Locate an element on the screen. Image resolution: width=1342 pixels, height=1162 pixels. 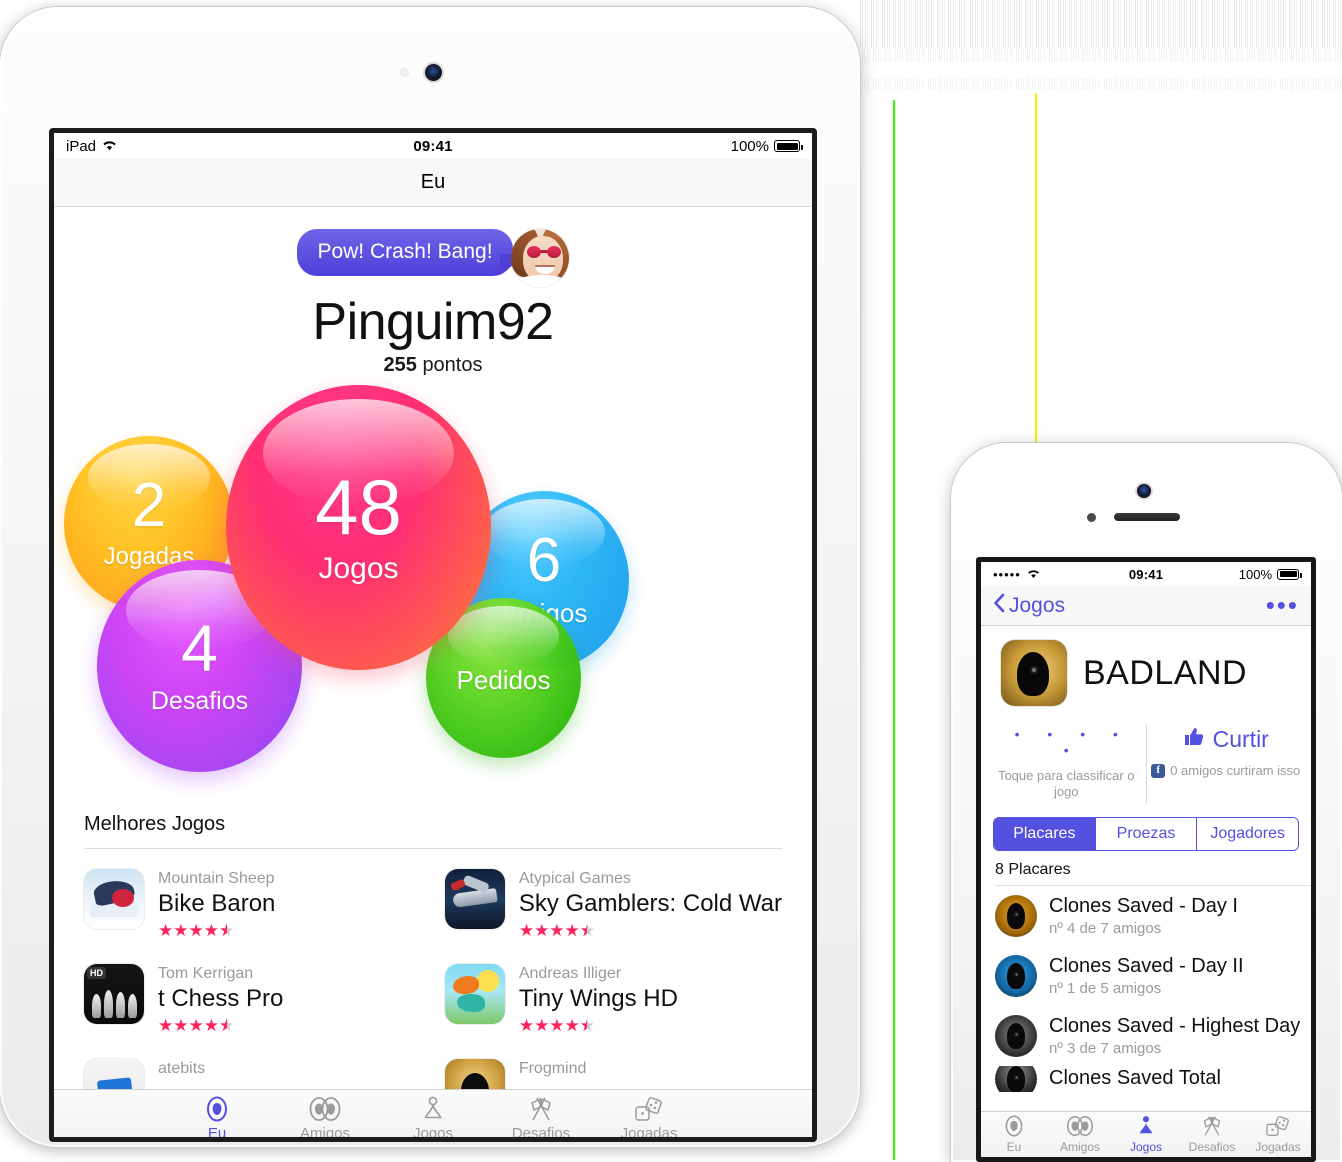
facebook-icon: f is located at coordinates (1158, 770).